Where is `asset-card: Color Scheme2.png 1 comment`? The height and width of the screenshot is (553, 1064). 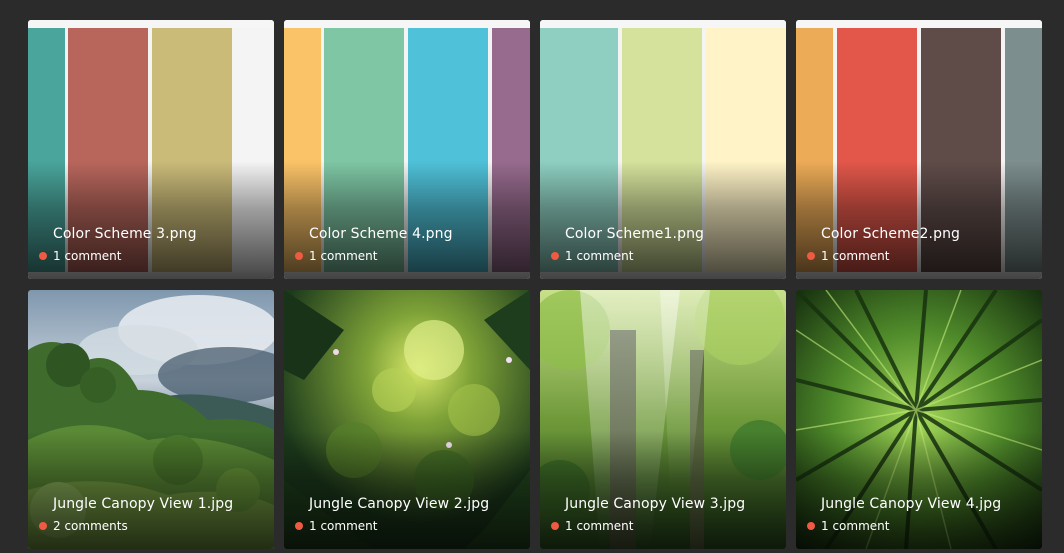
asset-card: Color Scheme2.png 1 comment is located at coordinates (919, 149).